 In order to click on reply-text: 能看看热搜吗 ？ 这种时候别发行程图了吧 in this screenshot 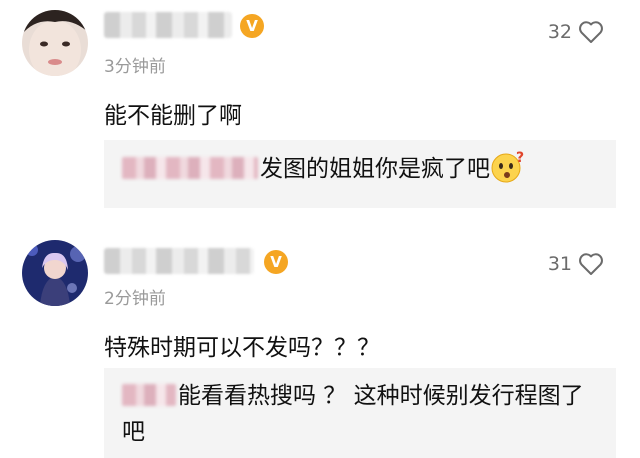, I will do `click(353, 414)`.